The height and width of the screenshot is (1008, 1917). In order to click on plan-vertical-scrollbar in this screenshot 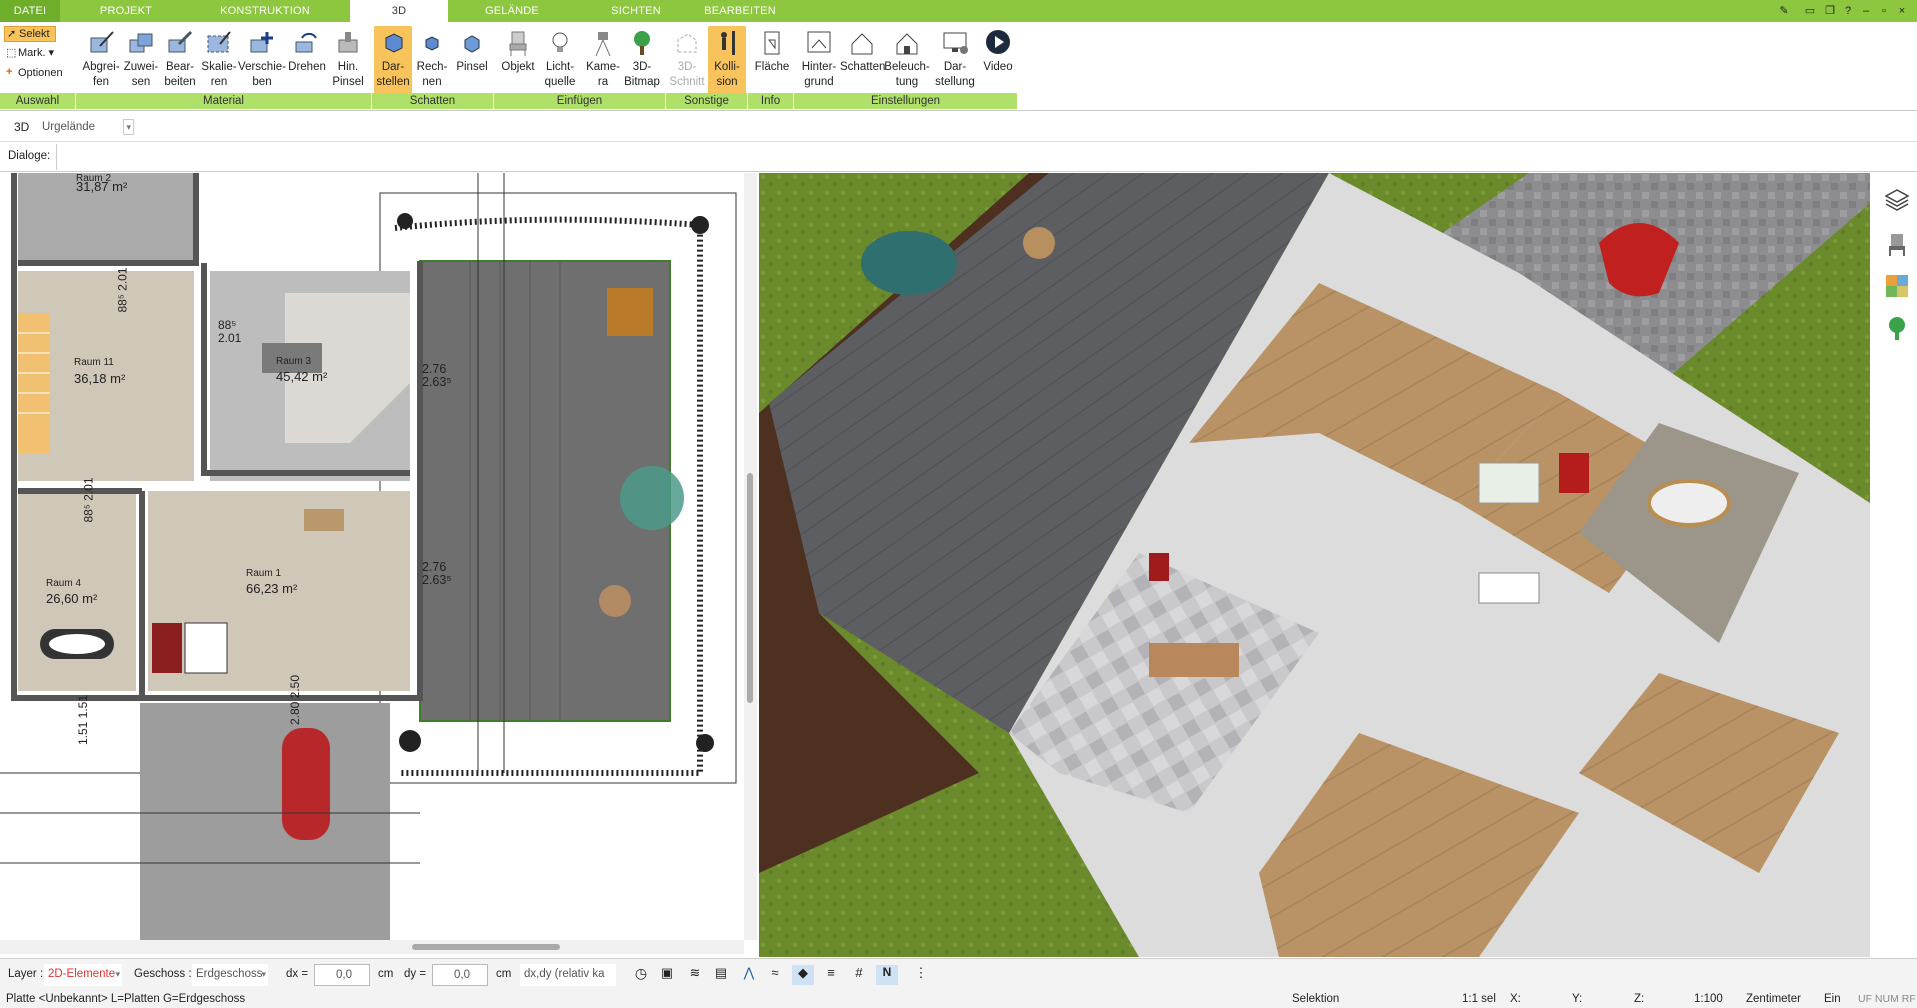, I will do `click(750, 556)`.